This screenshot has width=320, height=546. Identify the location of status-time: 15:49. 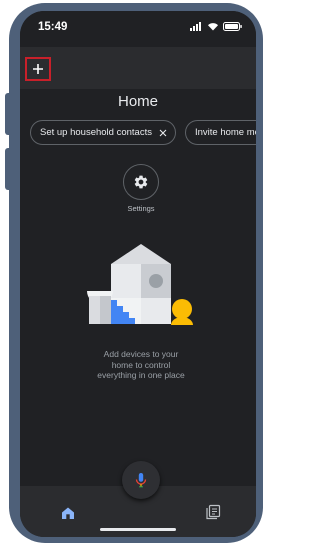
(53, 27).